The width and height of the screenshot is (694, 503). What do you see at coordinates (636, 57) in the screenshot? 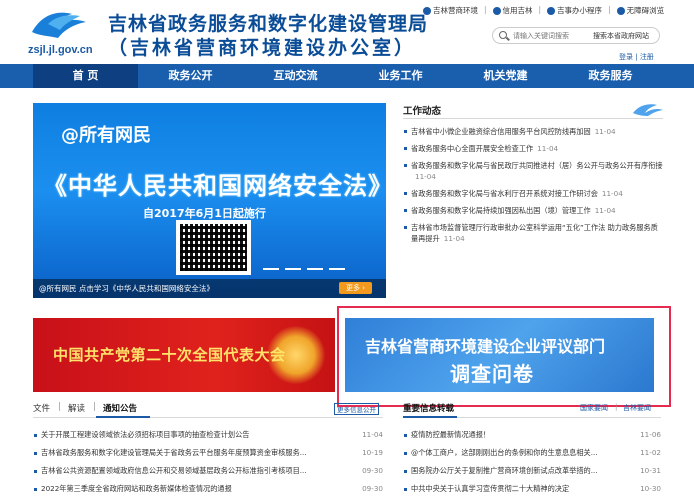
I see `auth-links: 登录 | 注册` at bounding box center [636, 57].